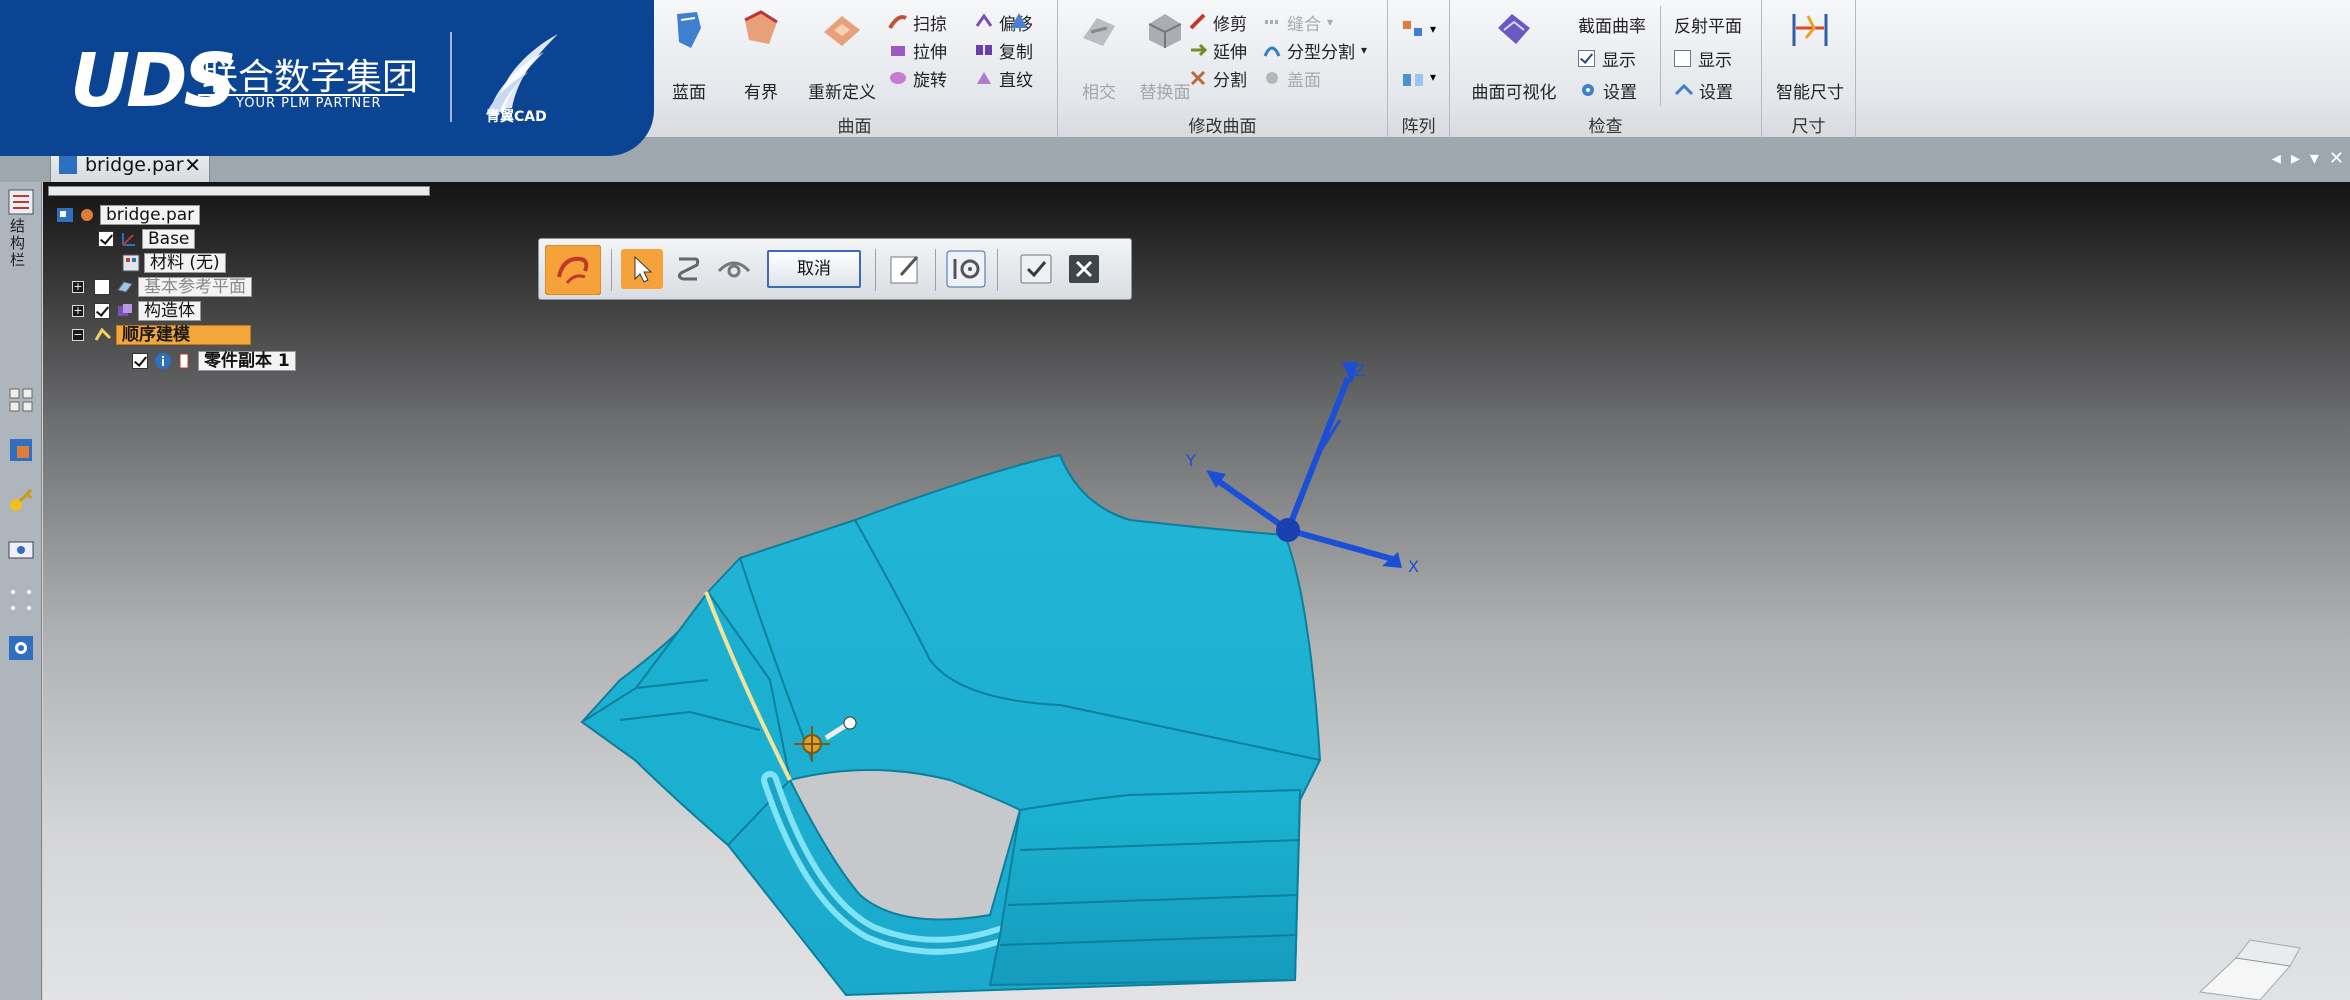 The image size is (2350, 1000). What do you see at coordinates (192, 165) in the screenshot?
I see `close-tab-icon: ✕` at bounding box center [192, 165].